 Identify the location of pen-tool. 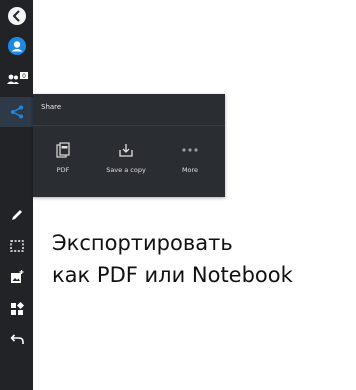
(16, 215).